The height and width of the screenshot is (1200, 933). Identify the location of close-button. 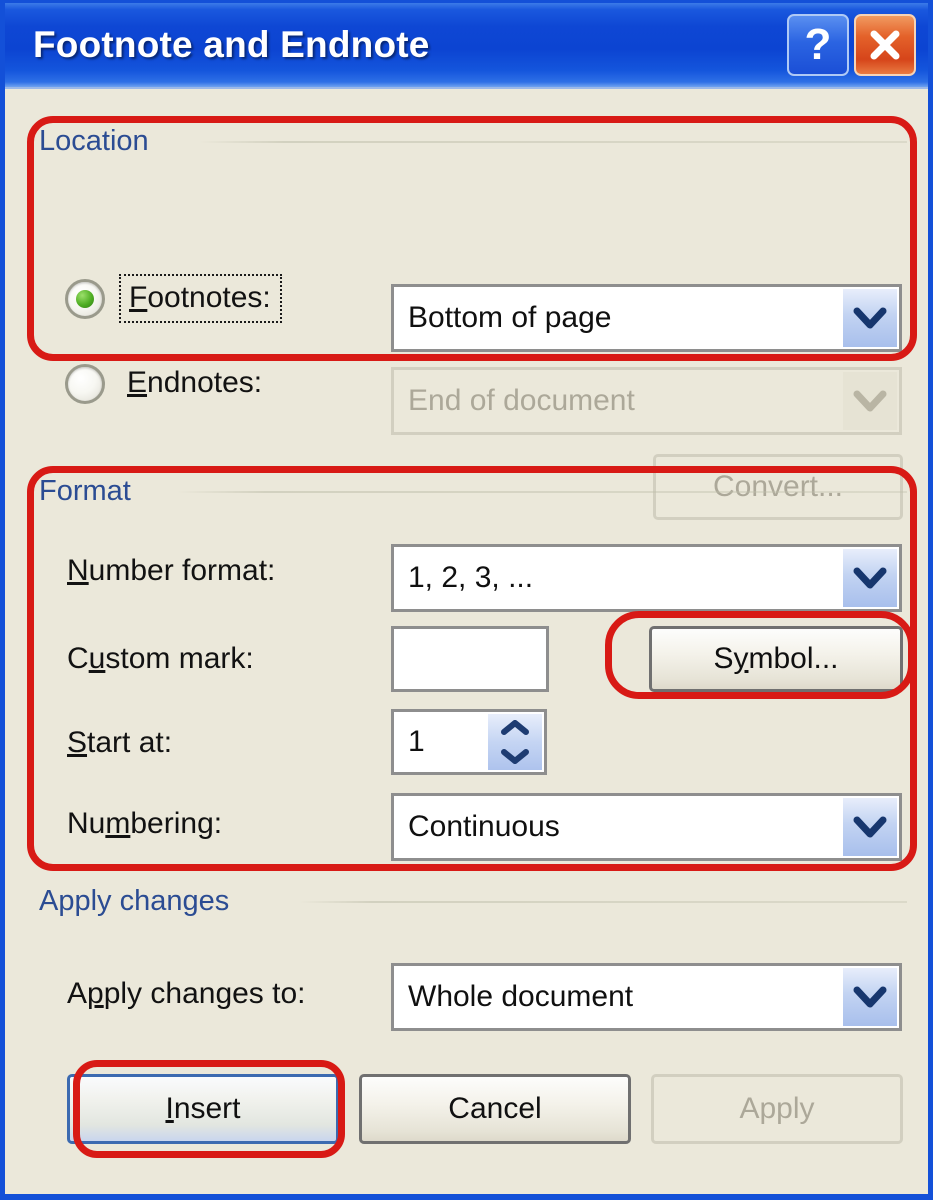
(885, 45).